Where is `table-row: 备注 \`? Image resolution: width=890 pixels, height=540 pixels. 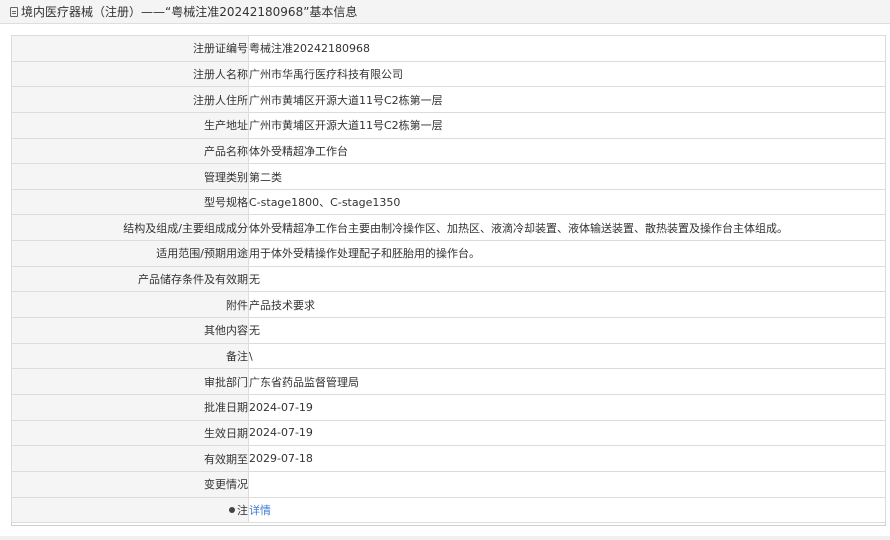 table-row: 备注 \ is located at coordinates (448, 356).